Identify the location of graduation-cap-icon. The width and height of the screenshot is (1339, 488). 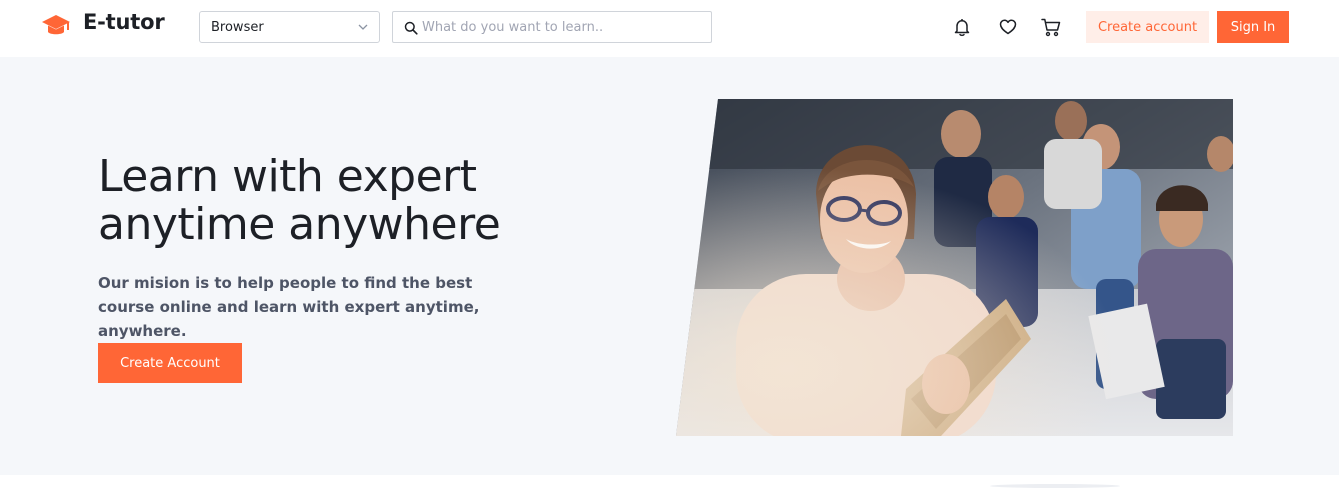
(56, 25).